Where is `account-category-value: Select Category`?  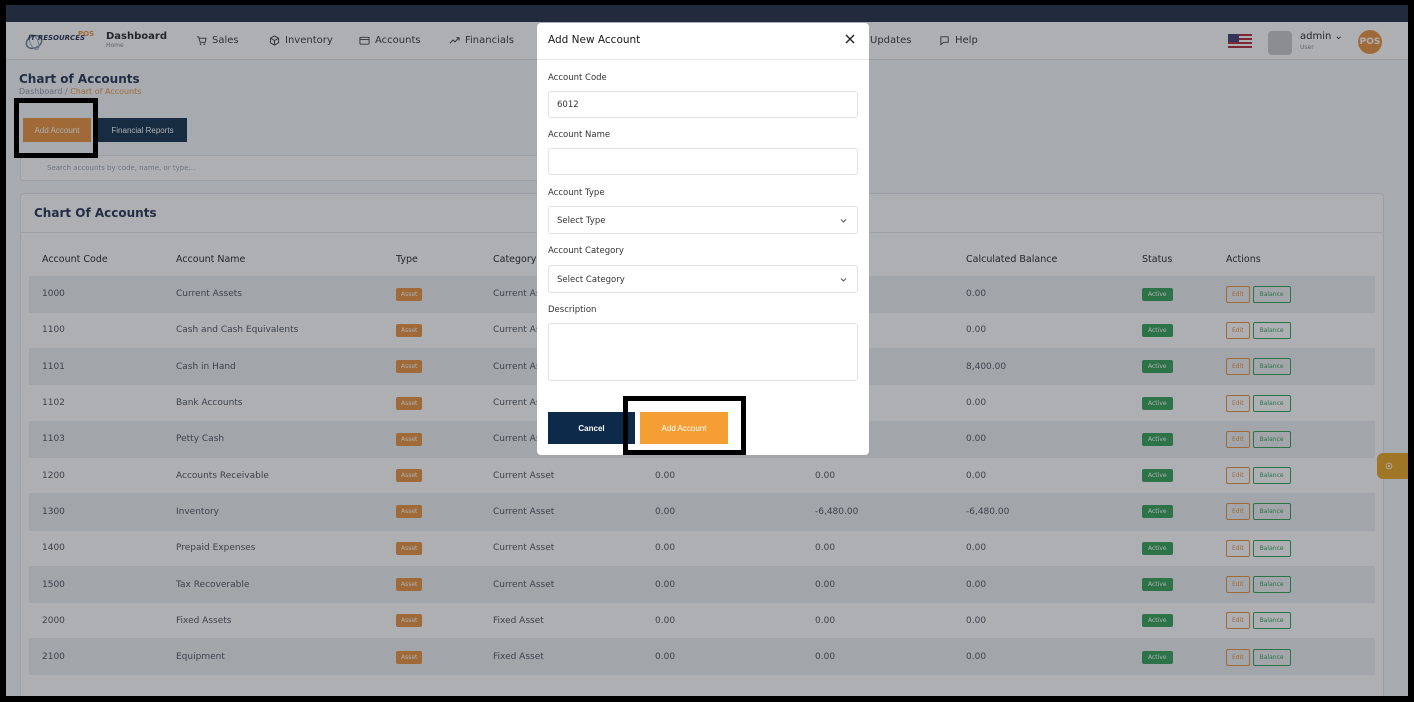 account-category-value: Select Category is located at coordinates (591, 280).